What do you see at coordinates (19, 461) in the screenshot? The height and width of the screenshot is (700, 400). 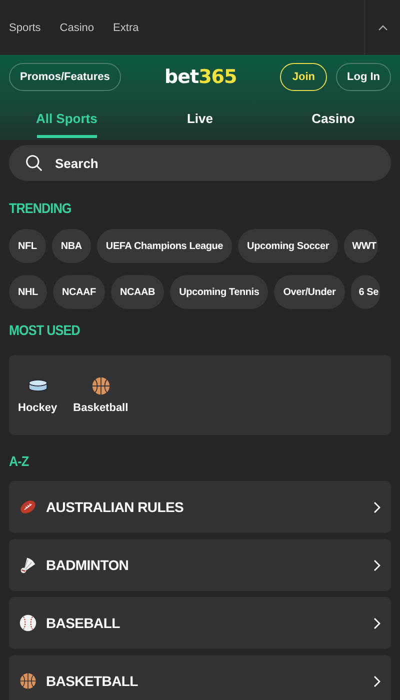 I see `section-title: A-Z` at bounding box center [19, 461].